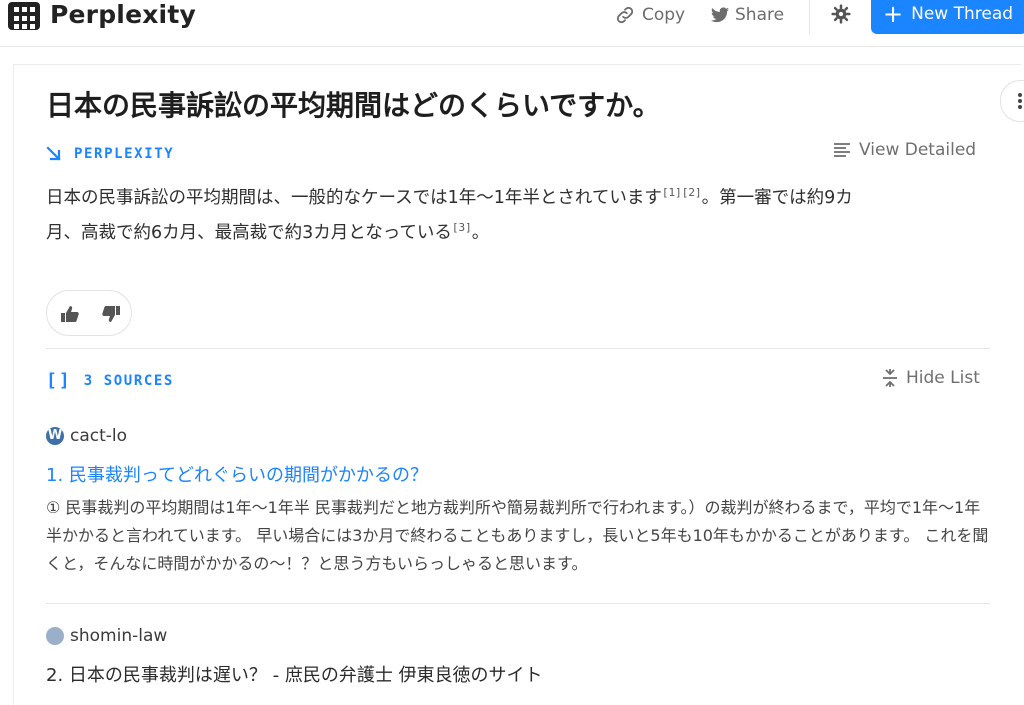  What do you see at coordinates (480, 233) in the screenshot?
I see `answer-text-part: 。` at bounding box center [480, 233].